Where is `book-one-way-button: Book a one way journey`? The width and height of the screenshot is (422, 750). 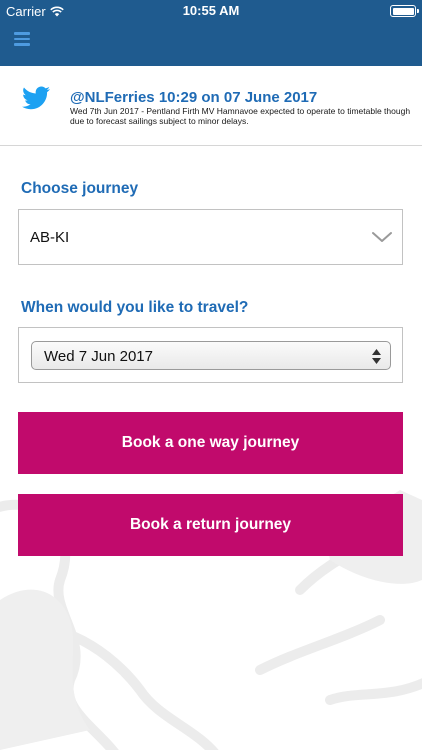
book-one-way-button: Book a one way journey is located at coordinates (210, 443).